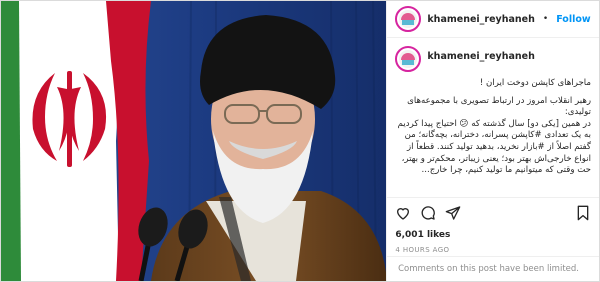 Image resolution: width=600 pixels, height=282 pixels. What do you see at coordinates (481, 56) in the screenshot?
I see `caption-username: khamenei_reyhaneh` at bounding box center [481, 56].